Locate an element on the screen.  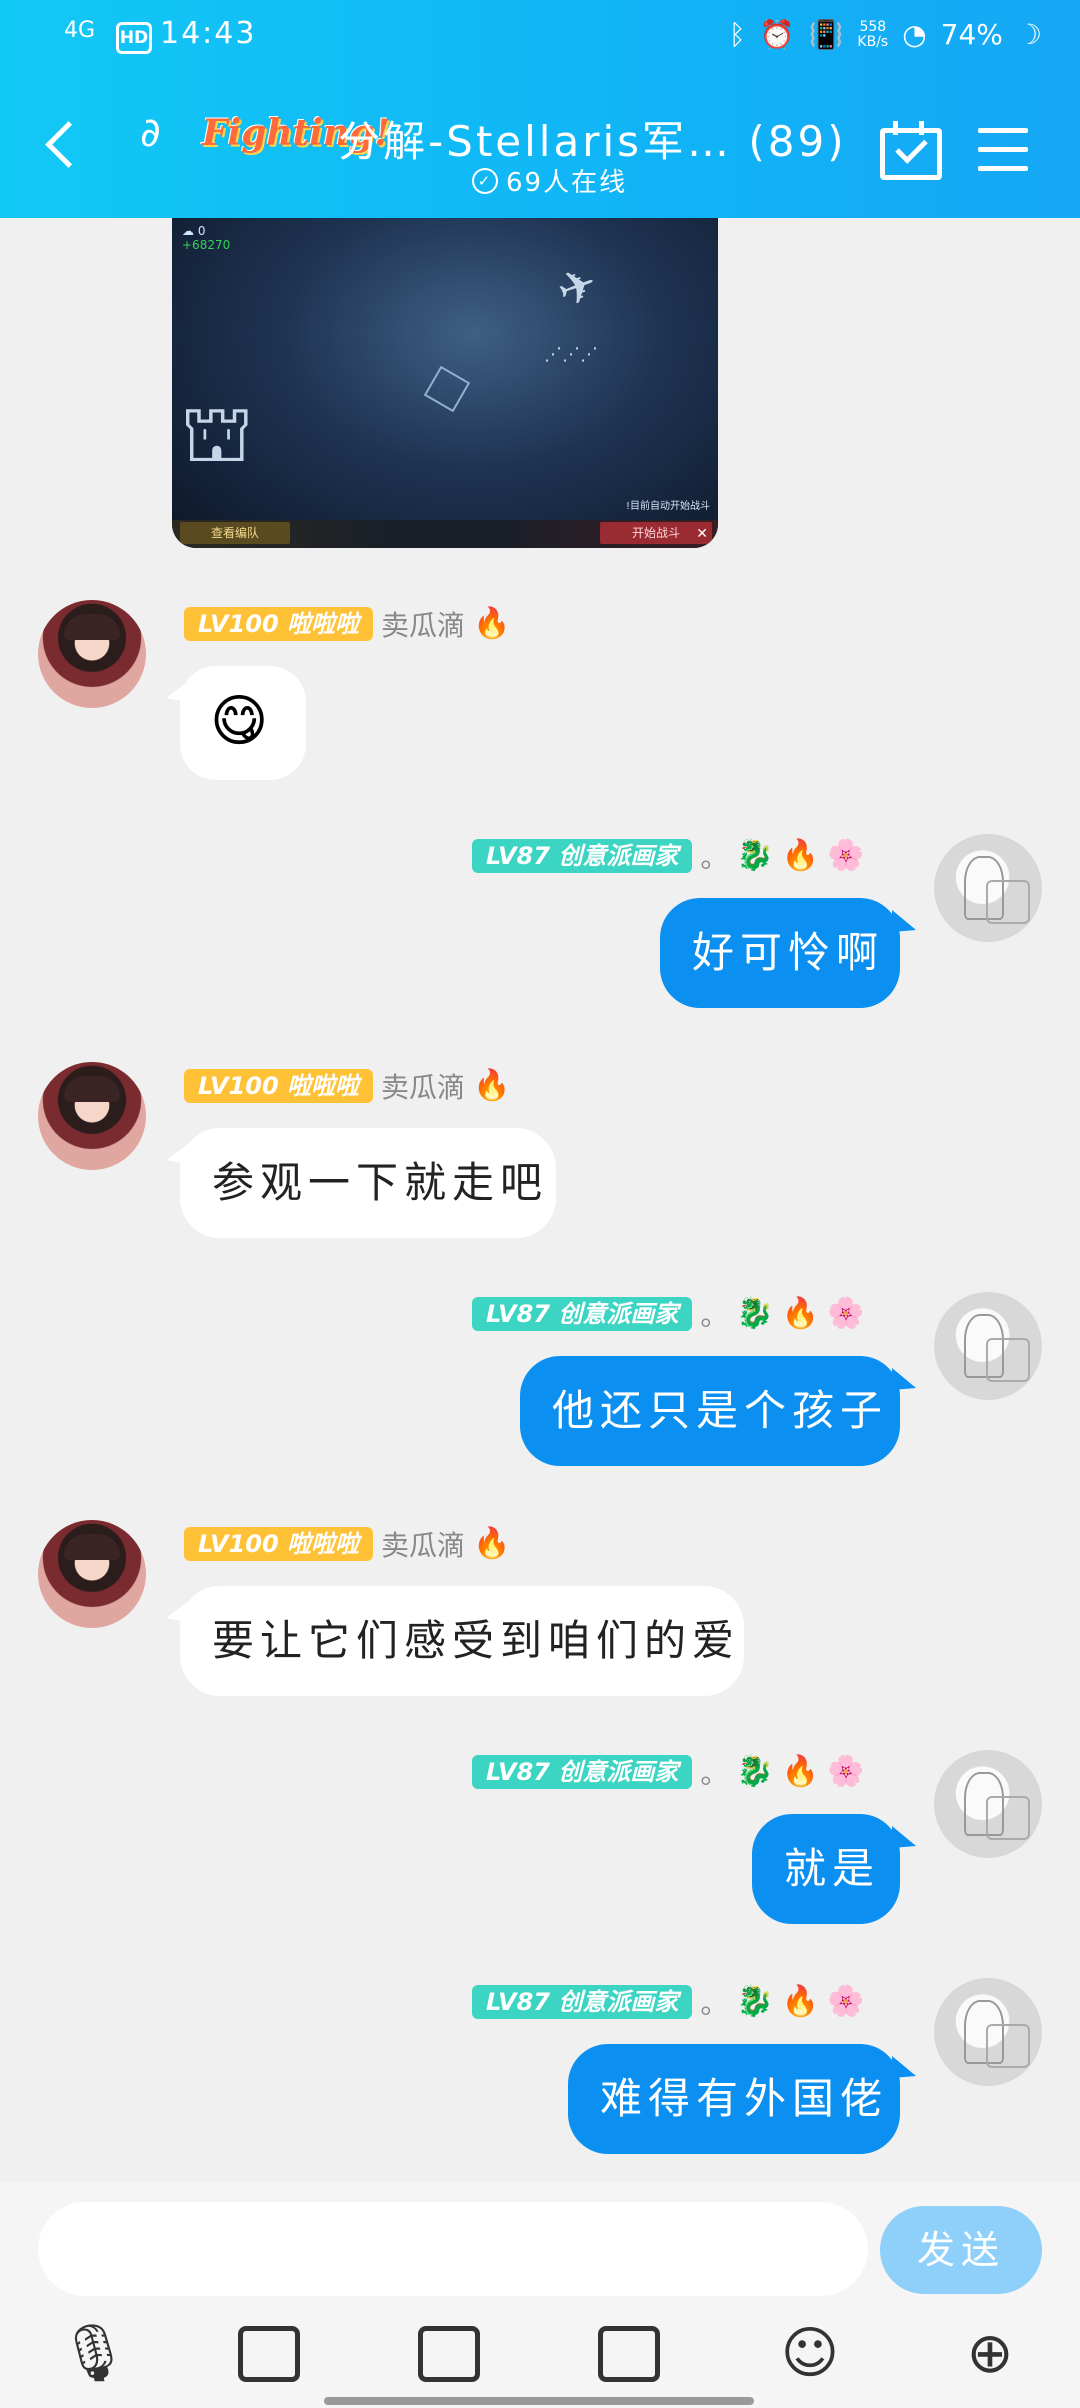
menu-icon is located at coordinates (1003, 156).